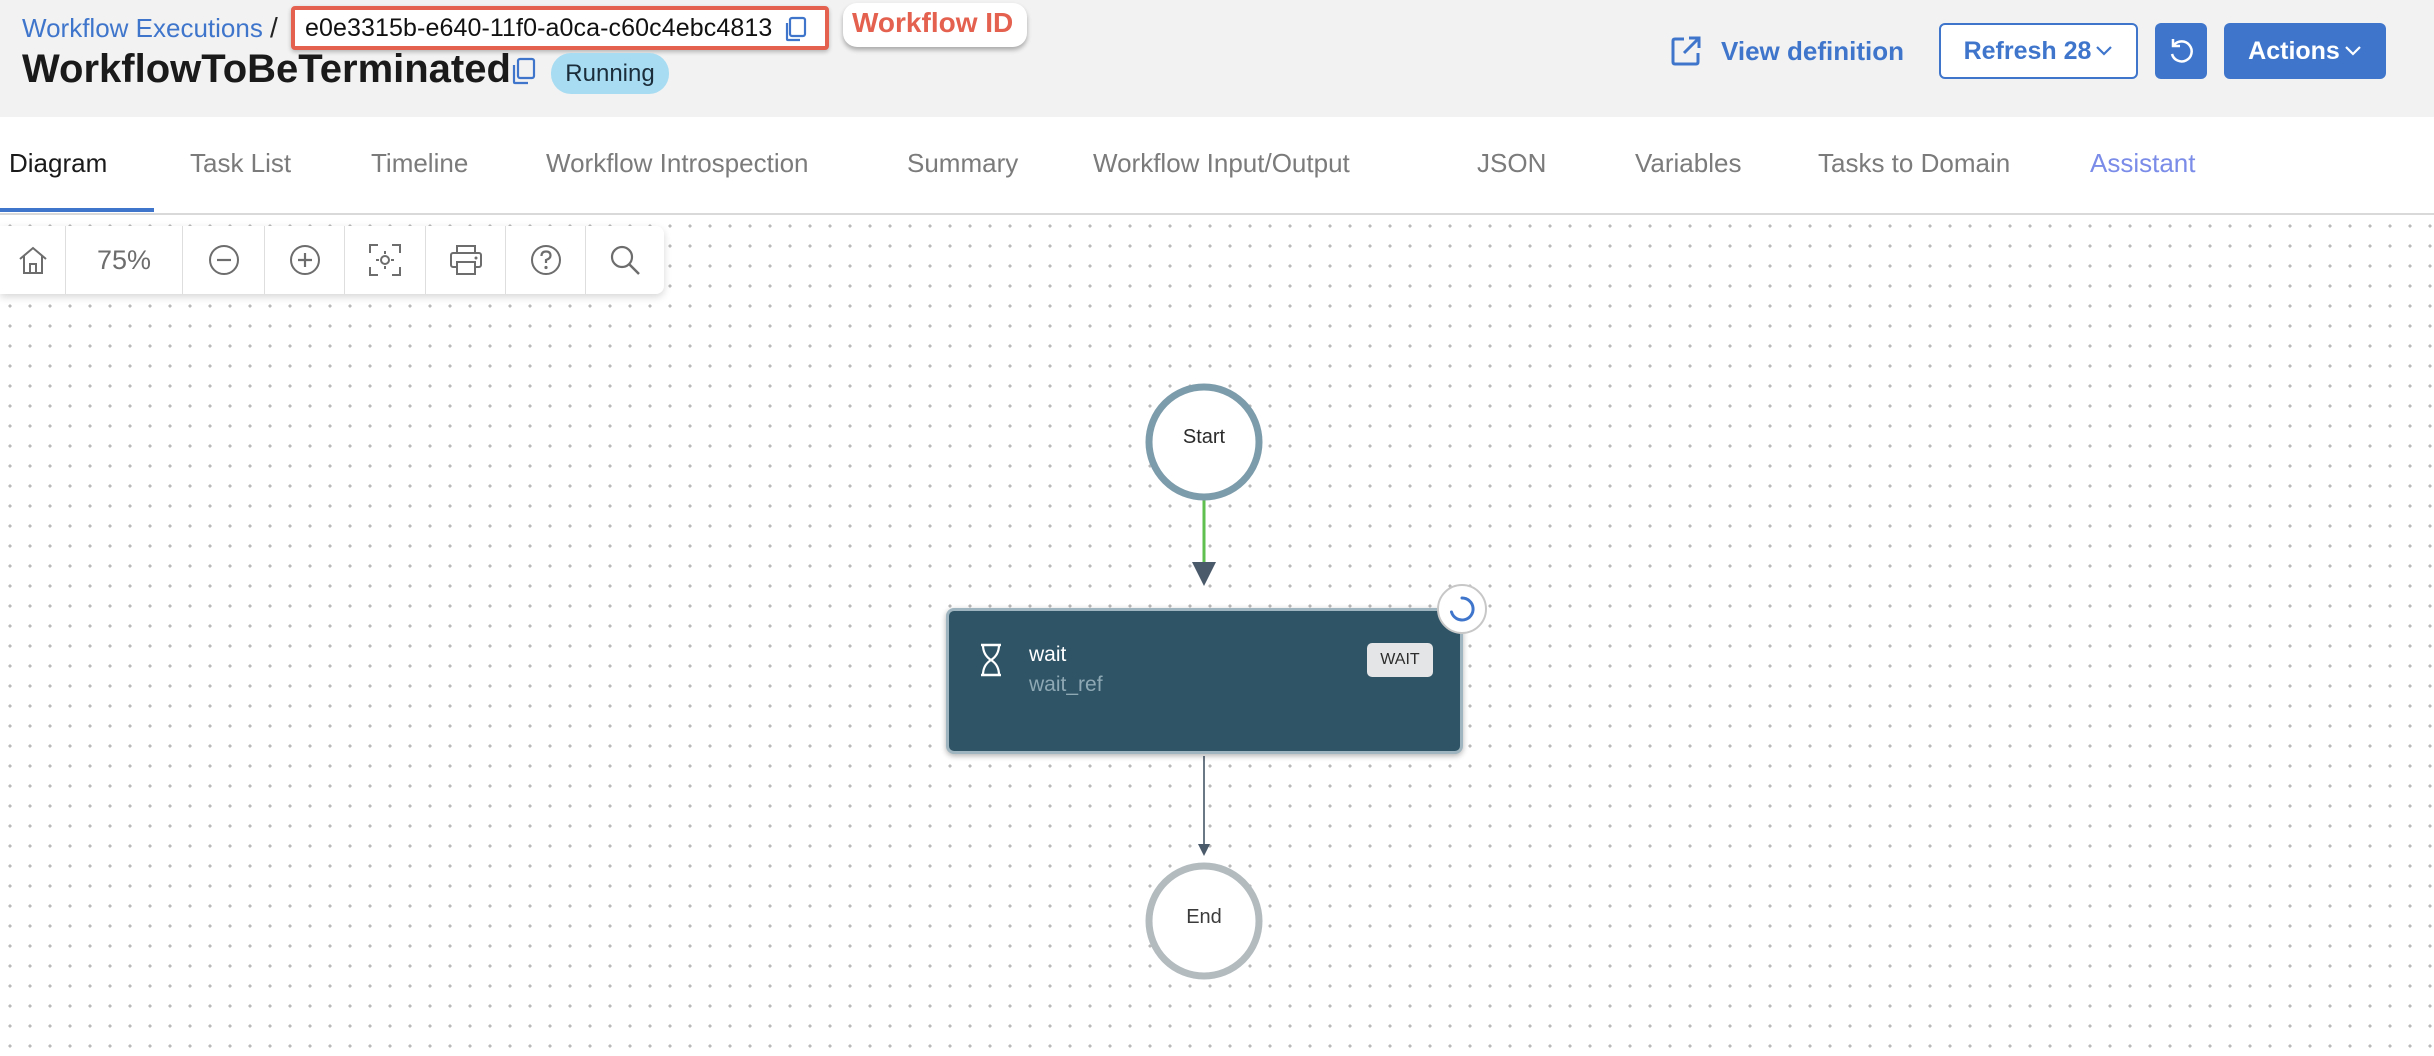 The image size is (2434, 1056). What do you see at coordinates (1511, 163) in the screenshot?
I see `tab-json: JSON` at bounding box center [1511, 163].